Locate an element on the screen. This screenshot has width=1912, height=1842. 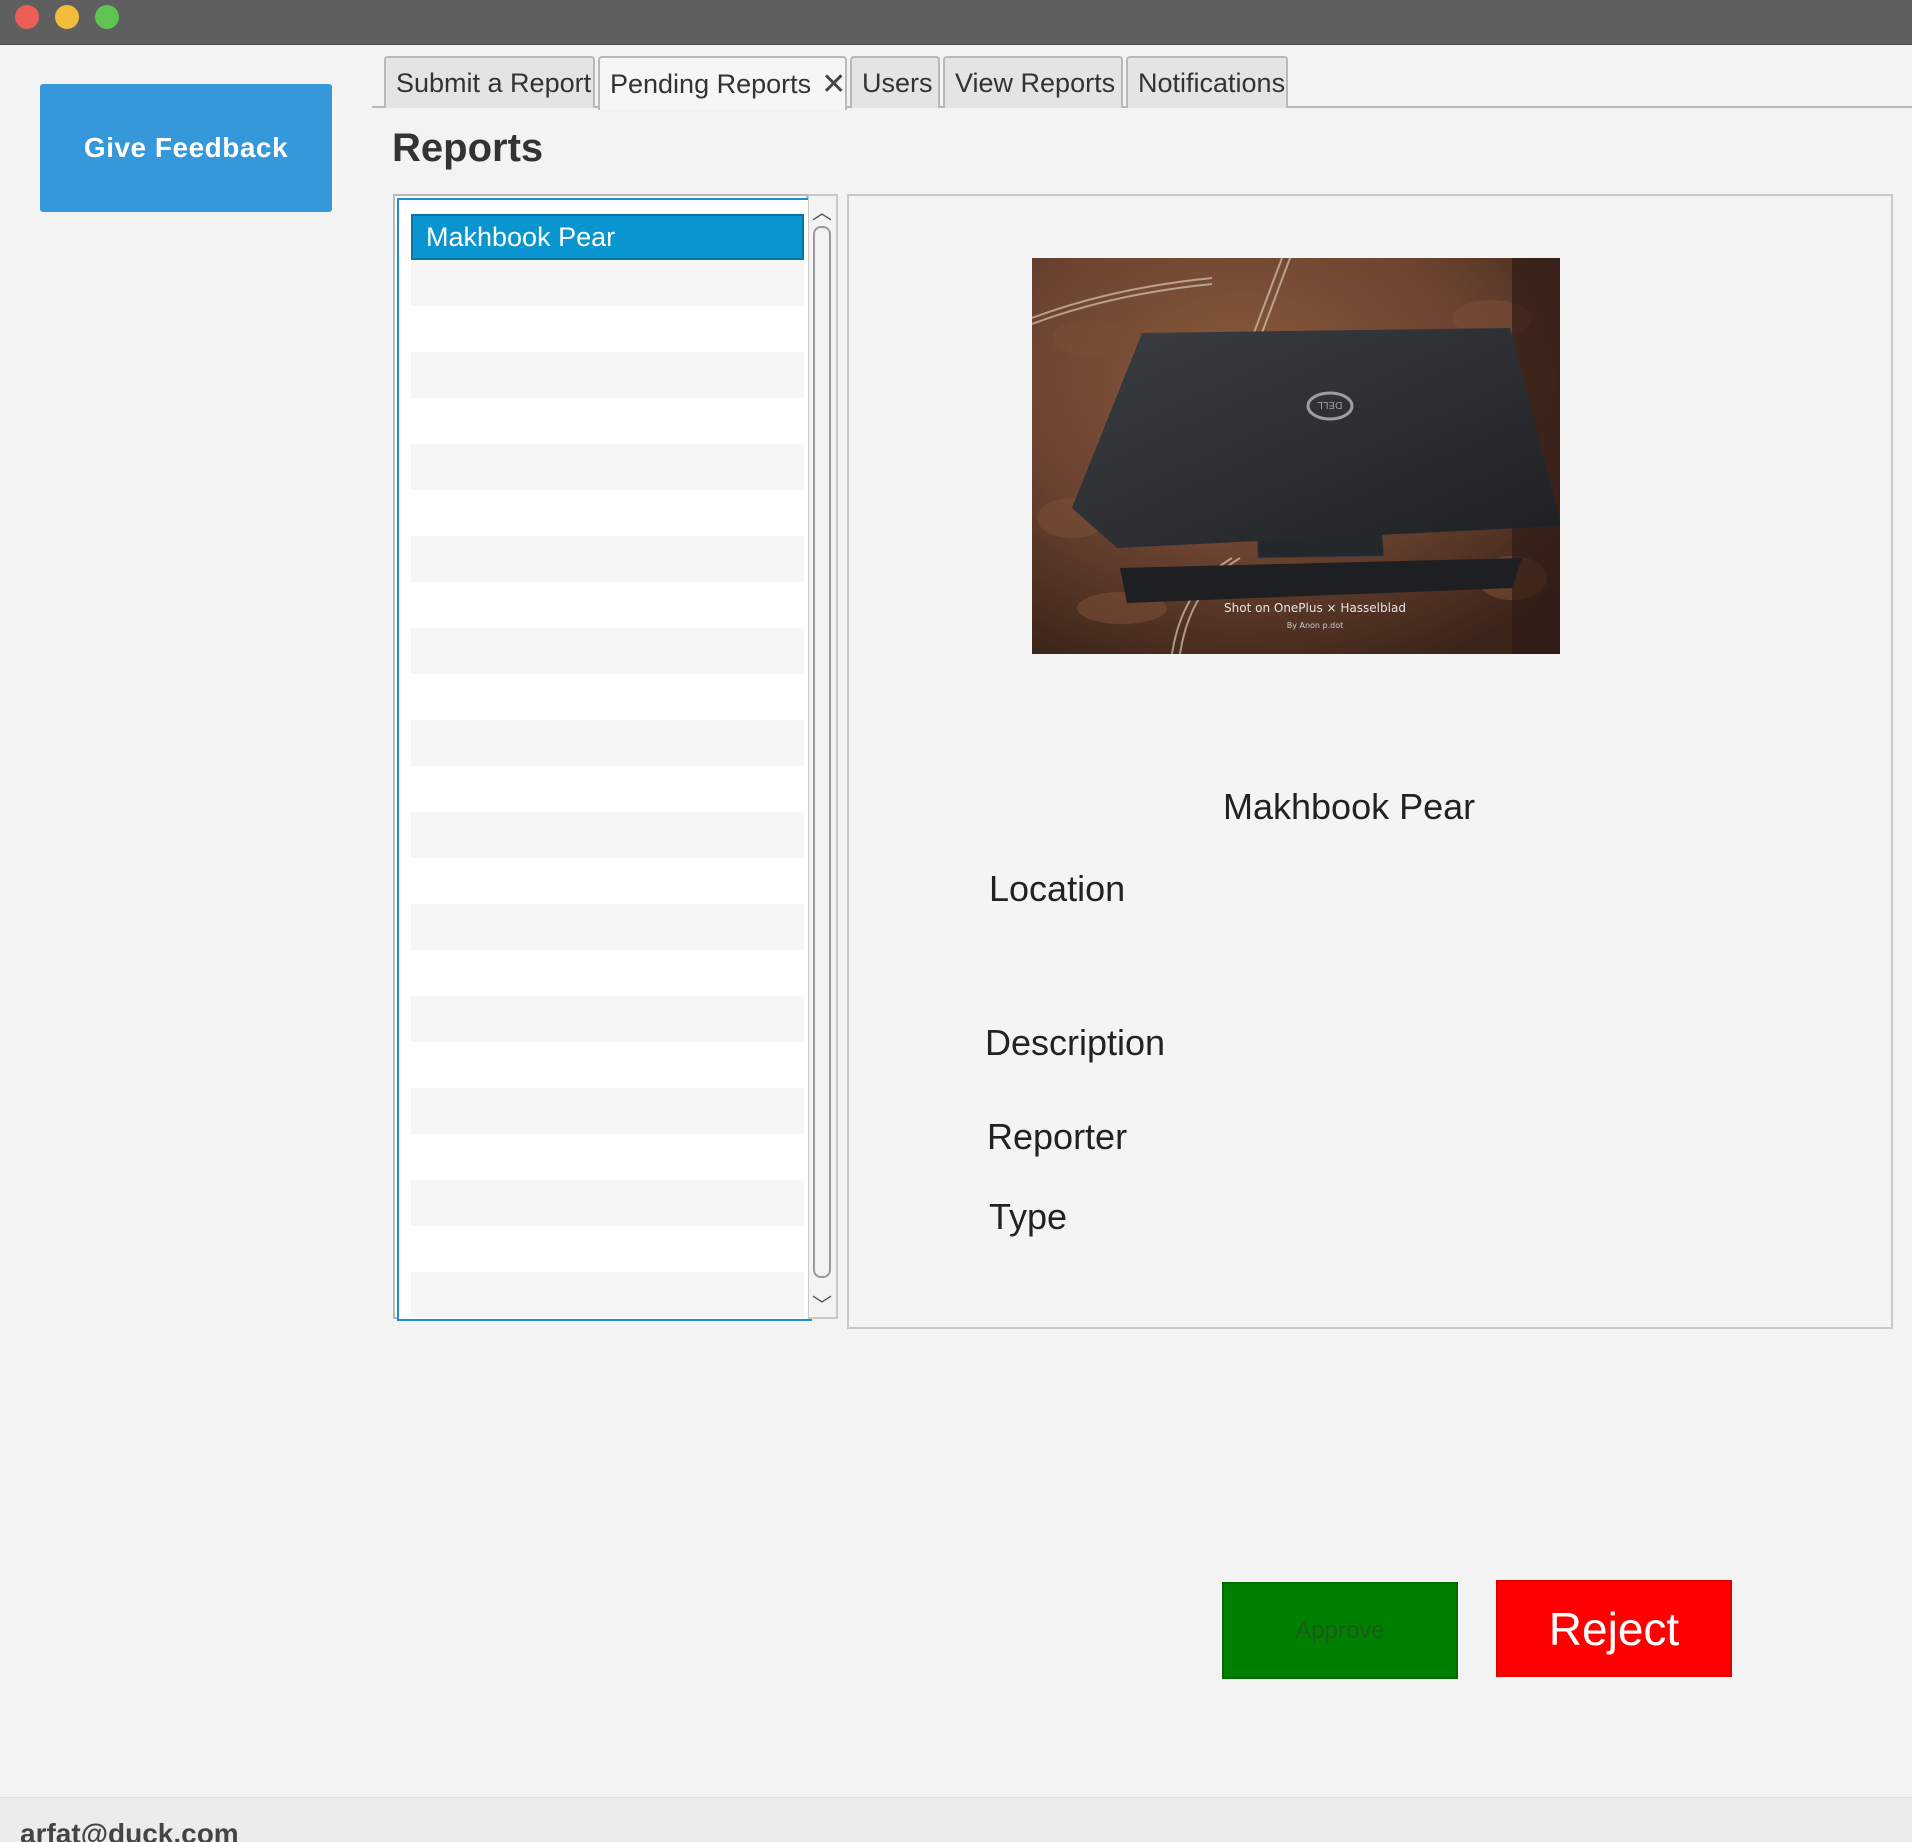
photo-watermark-sub: By Anon p.dot is located at coordinates (1315, 625).